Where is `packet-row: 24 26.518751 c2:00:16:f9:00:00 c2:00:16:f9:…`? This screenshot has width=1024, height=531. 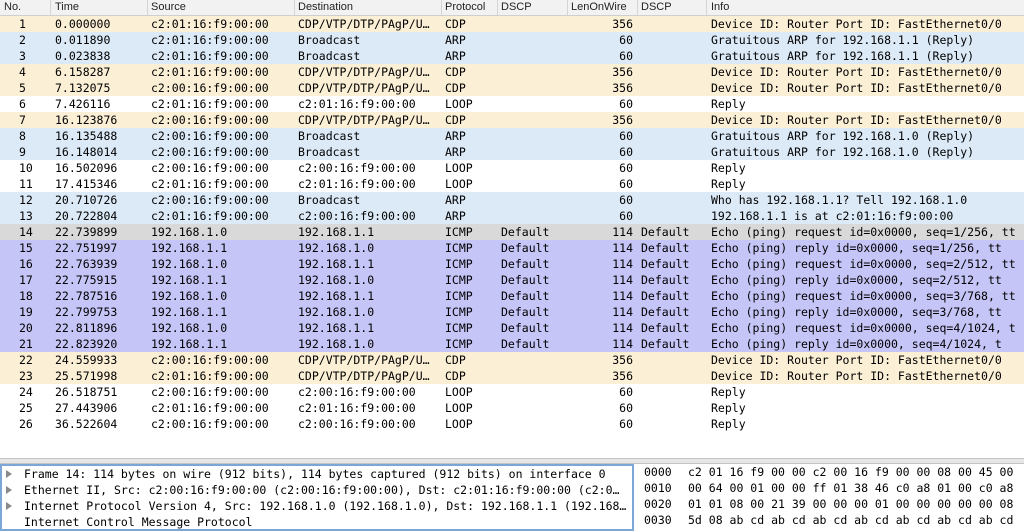
packet-row: 24 26.518751 c2:00:16:f9:00:00 c2:00:16:f9:… is located at coordinates (512, 392).